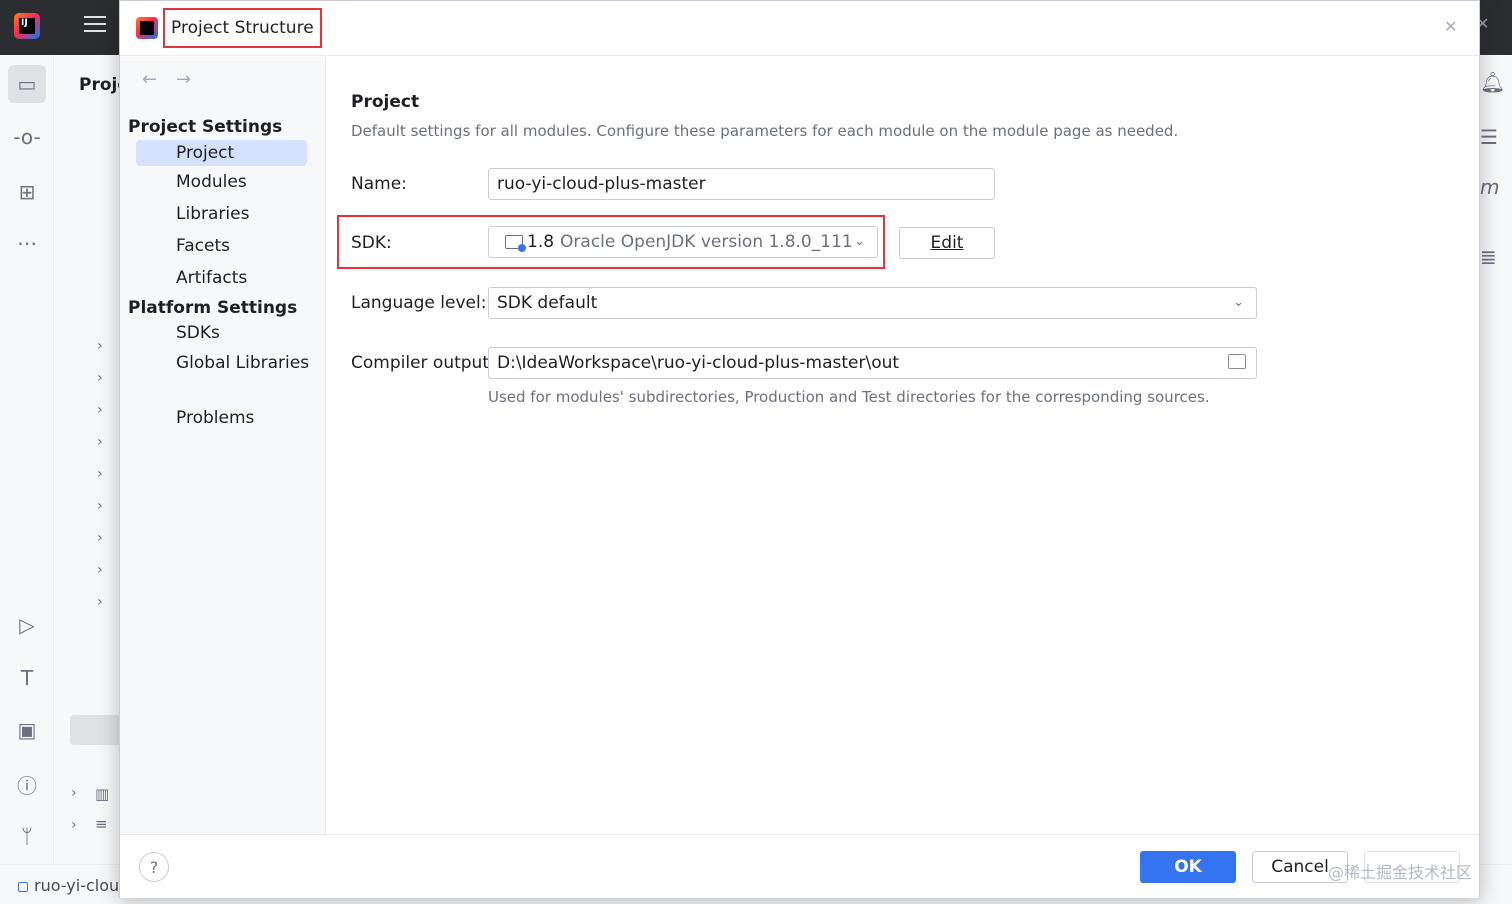 This screenshot has width=1512, height=904. I want to click on dialog-title: Project Structure, so click(242, 28).